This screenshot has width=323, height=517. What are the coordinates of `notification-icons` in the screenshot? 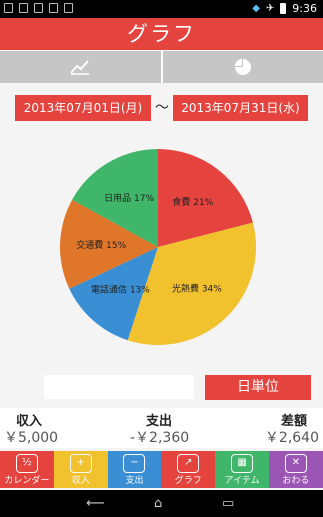 It's located at (38, 8).